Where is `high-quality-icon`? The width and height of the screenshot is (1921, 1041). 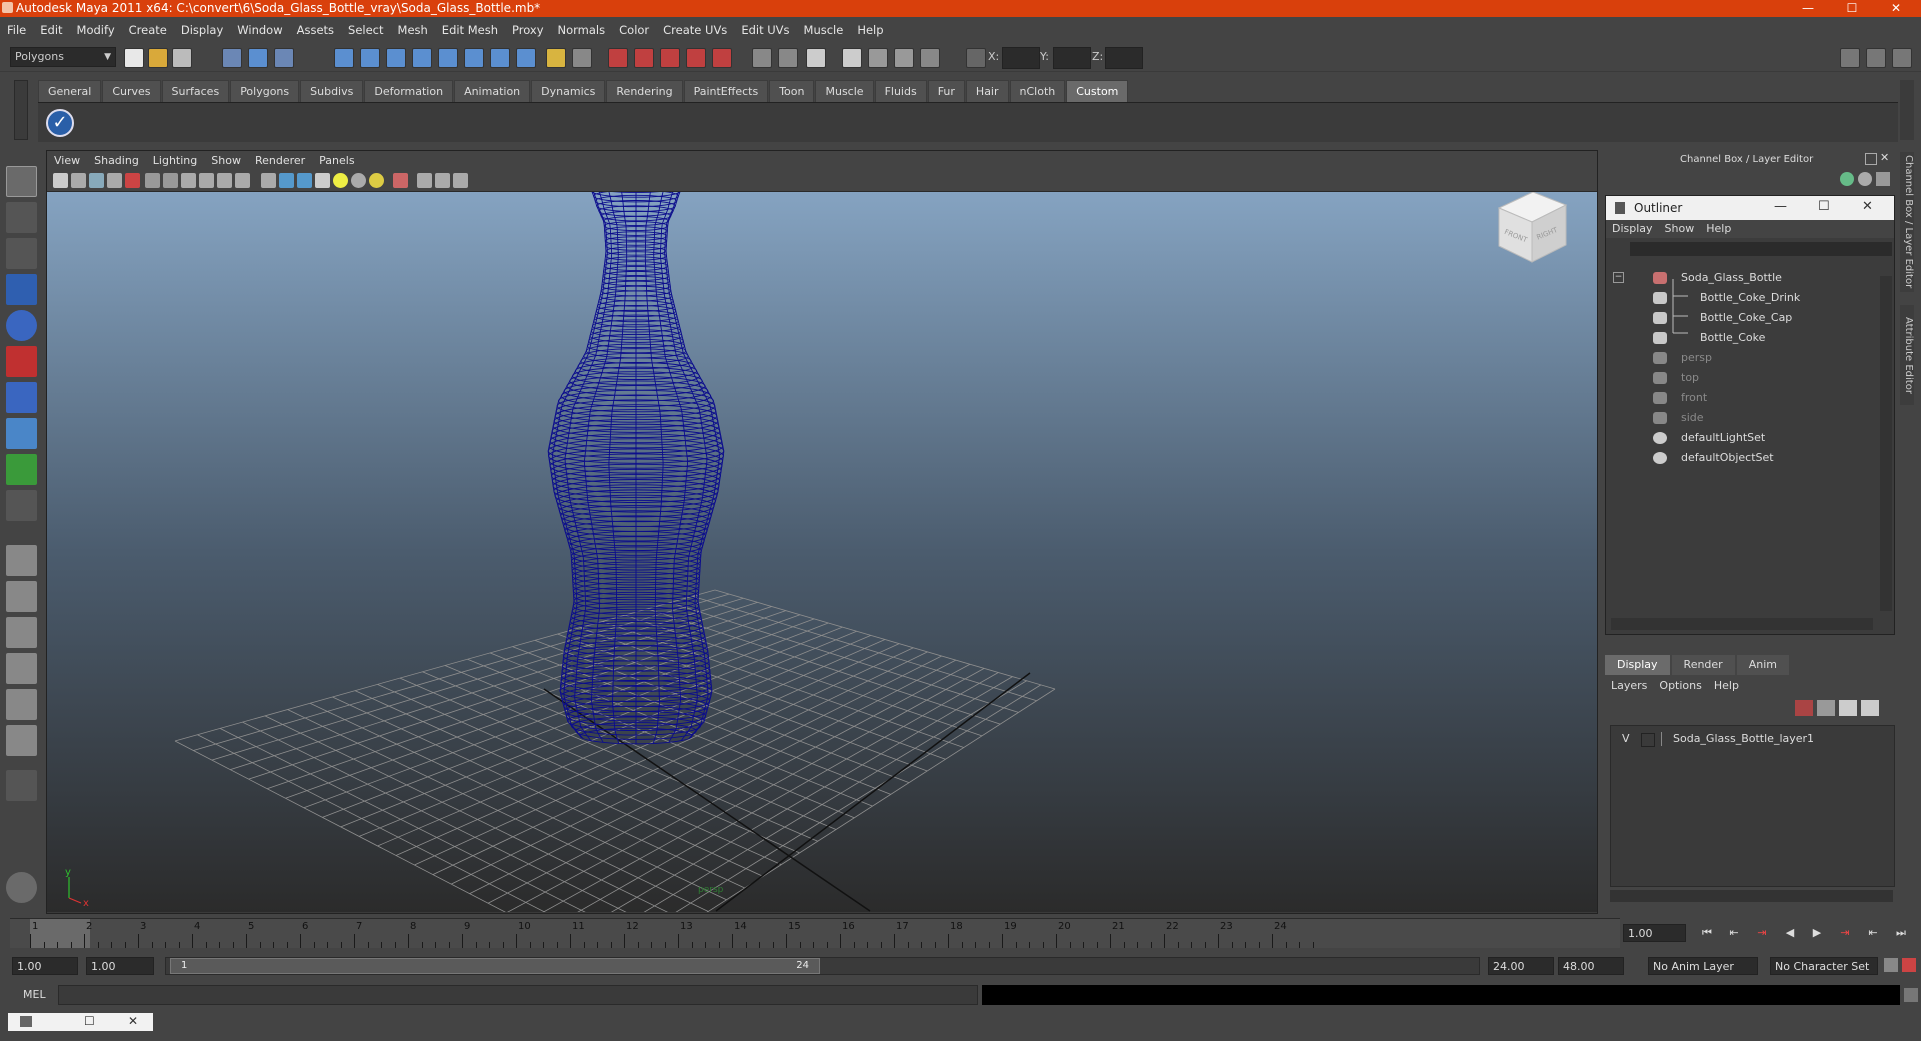 high-quality-icon is located at coordinates (460, 180).